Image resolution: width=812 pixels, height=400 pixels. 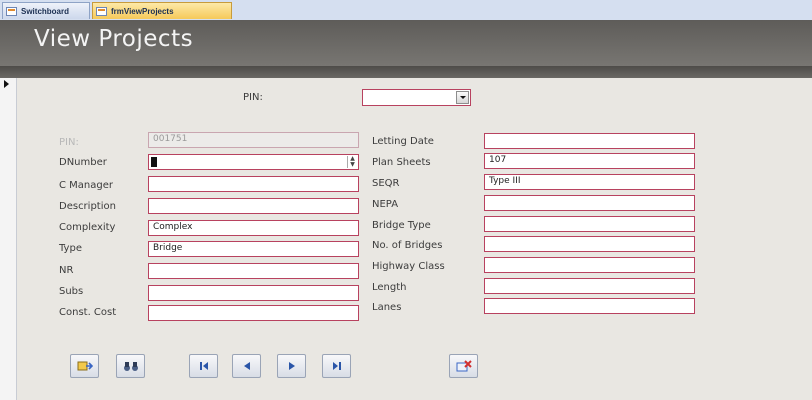 What do you see at coordinates (253, 206) in the screenshot?
I see `description-field` at bounding box center [253, 206].